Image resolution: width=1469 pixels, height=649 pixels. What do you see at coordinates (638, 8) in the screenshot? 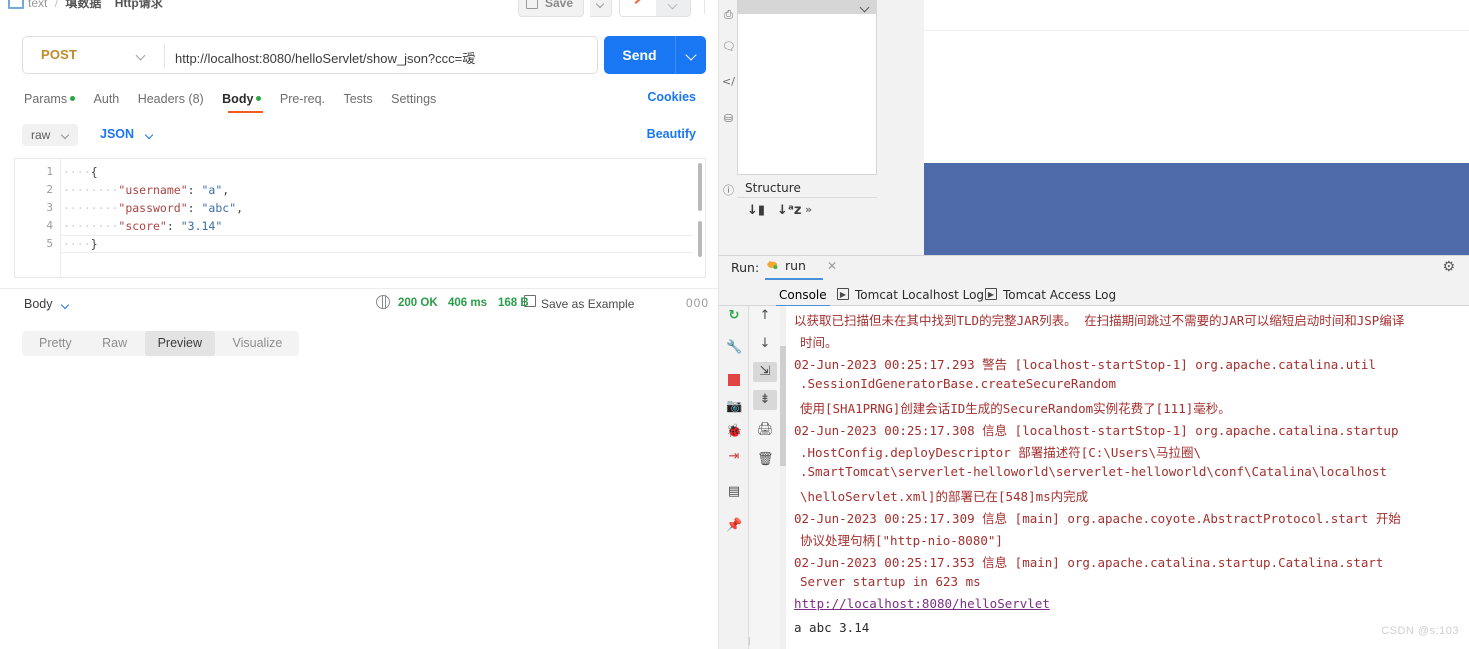
I see `edit-mode-button` at bounding box center [638, 8].